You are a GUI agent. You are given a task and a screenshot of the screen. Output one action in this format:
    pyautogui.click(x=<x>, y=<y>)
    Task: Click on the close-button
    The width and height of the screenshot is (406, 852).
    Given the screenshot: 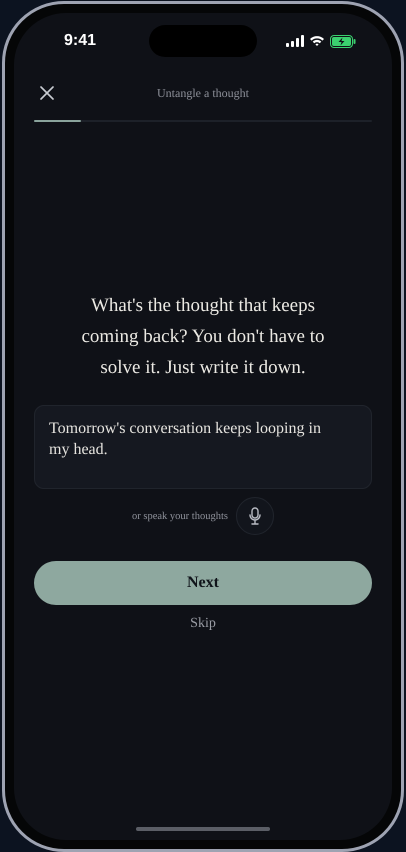 What is the action you would take?
    pyautogui.click(x=47, y=93)
    